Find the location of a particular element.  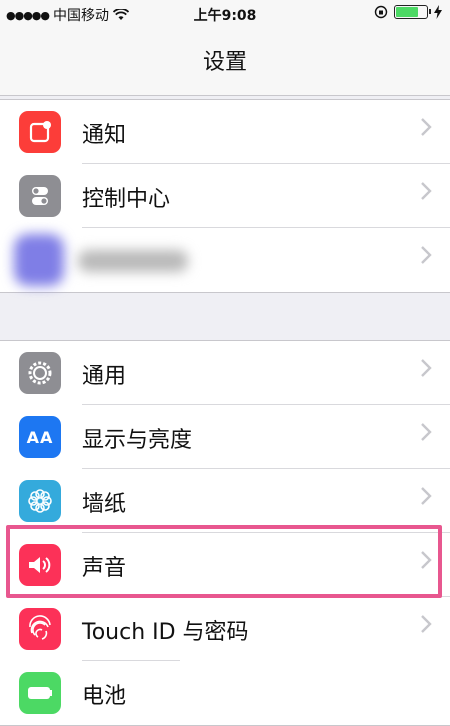

settings-row-display-brightness: AA 显示与亮度 is located at coordinates (225, 437).